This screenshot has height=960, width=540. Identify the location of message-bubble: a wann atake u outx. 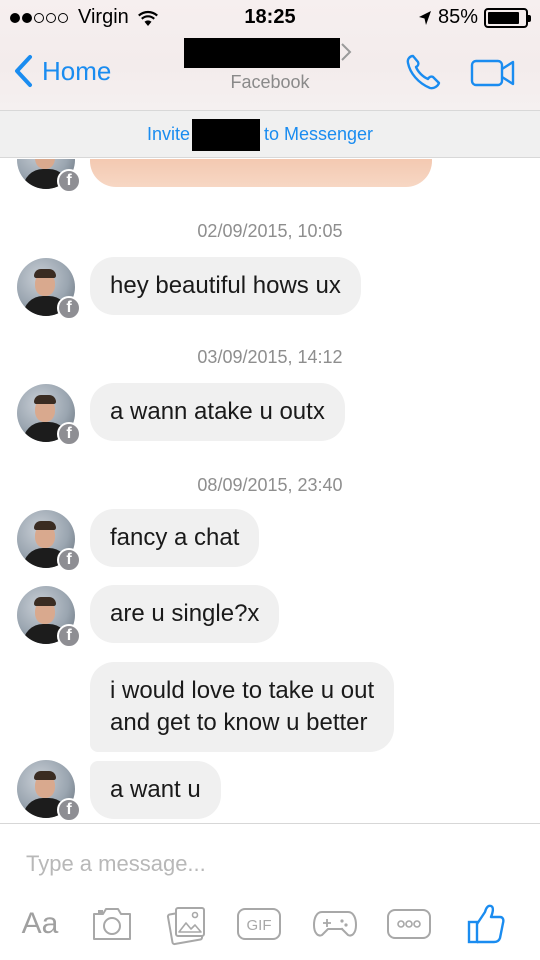
(217, 412).